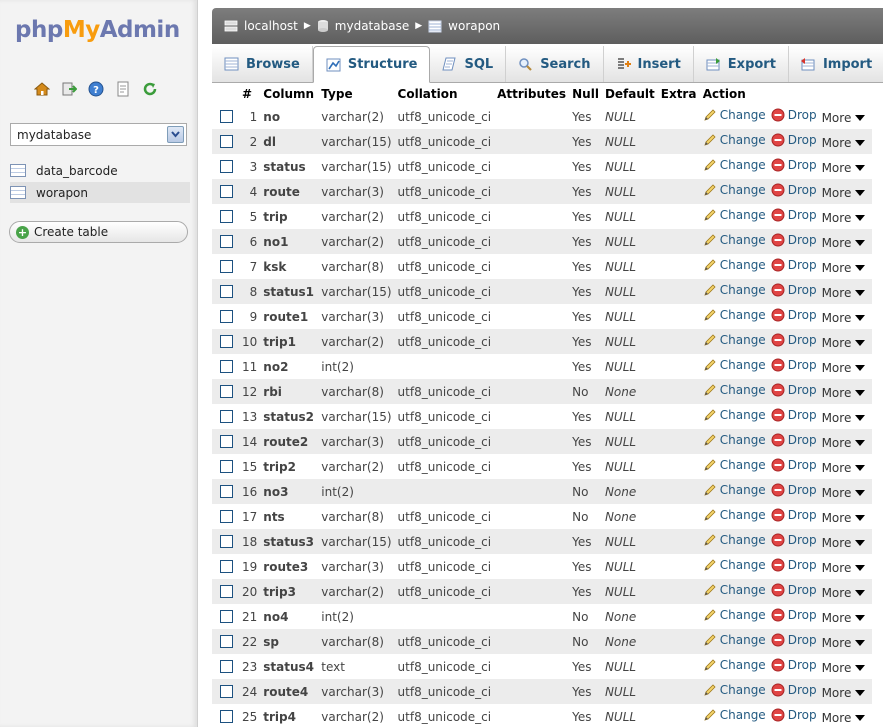 The image size is (883, 727). I want to click on breadcrumb-table: worapon, so click(464, 26).